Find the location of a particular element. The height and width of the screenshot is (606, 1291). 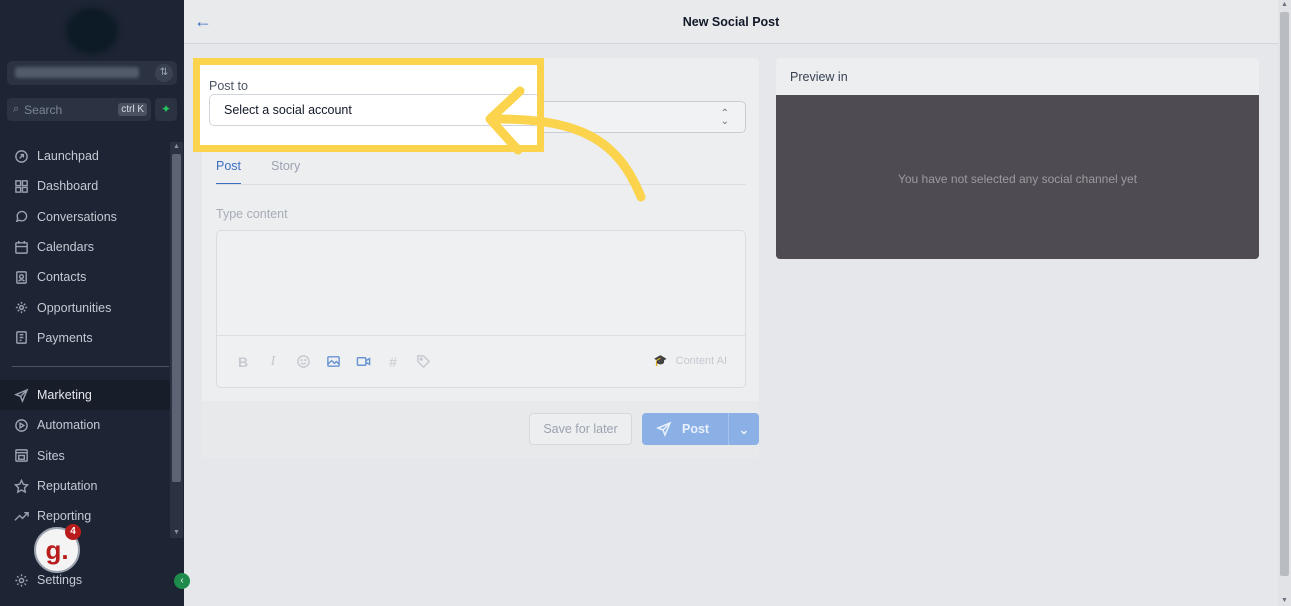

search-shortcut: ctrl K is located at coordinates (132, 109).